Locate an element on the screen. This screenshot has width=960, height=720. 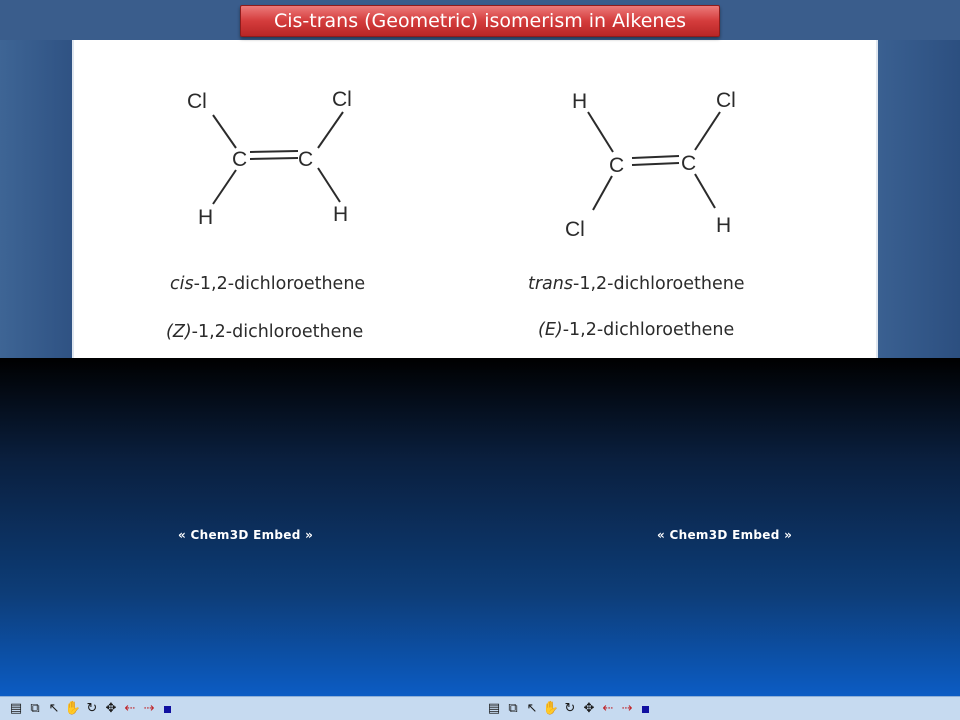
chem3d-embed-left: « Chem3D Embed » is located at coordinates (245, 535).